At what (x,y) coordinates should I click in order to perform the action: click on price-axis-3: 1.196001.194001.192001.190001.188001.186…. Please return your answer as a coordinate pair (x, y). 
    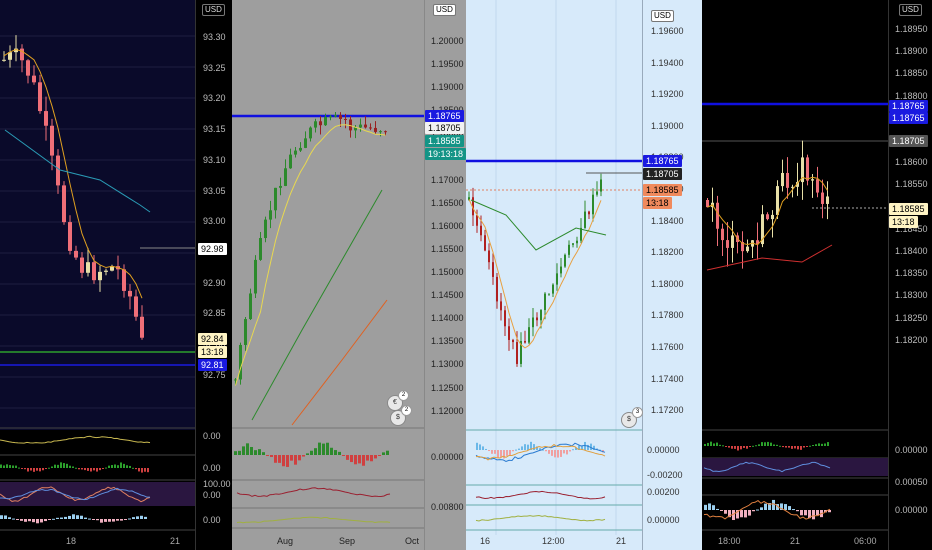
    Looking at the image, I should click on (672, 275).